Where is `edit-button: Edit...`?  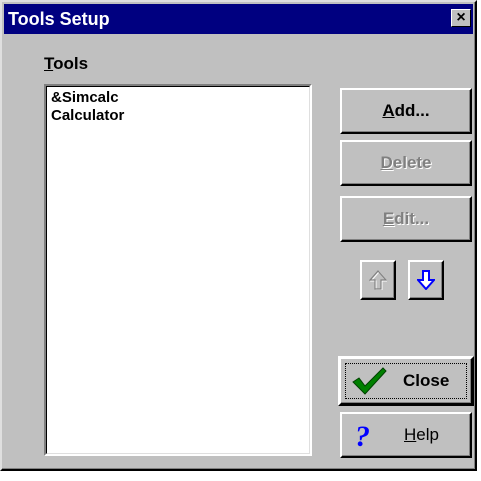
edit-button: Edit... is located at coordinates (406, 219).